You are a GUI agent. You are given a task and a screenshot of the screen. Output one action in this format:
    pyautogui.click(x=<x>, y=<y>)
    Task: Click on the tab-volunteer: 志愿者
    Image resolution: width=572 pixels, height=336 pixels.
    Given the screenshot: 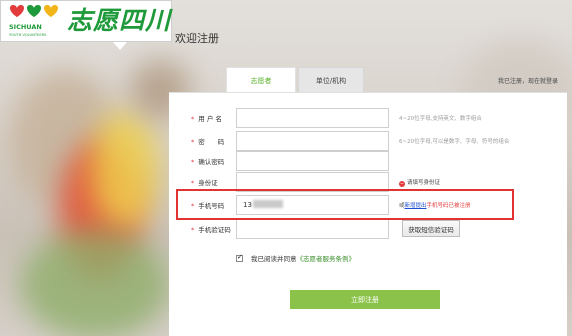 What is the action you would take?
    pyautogui.click(x=261, y=80)
    